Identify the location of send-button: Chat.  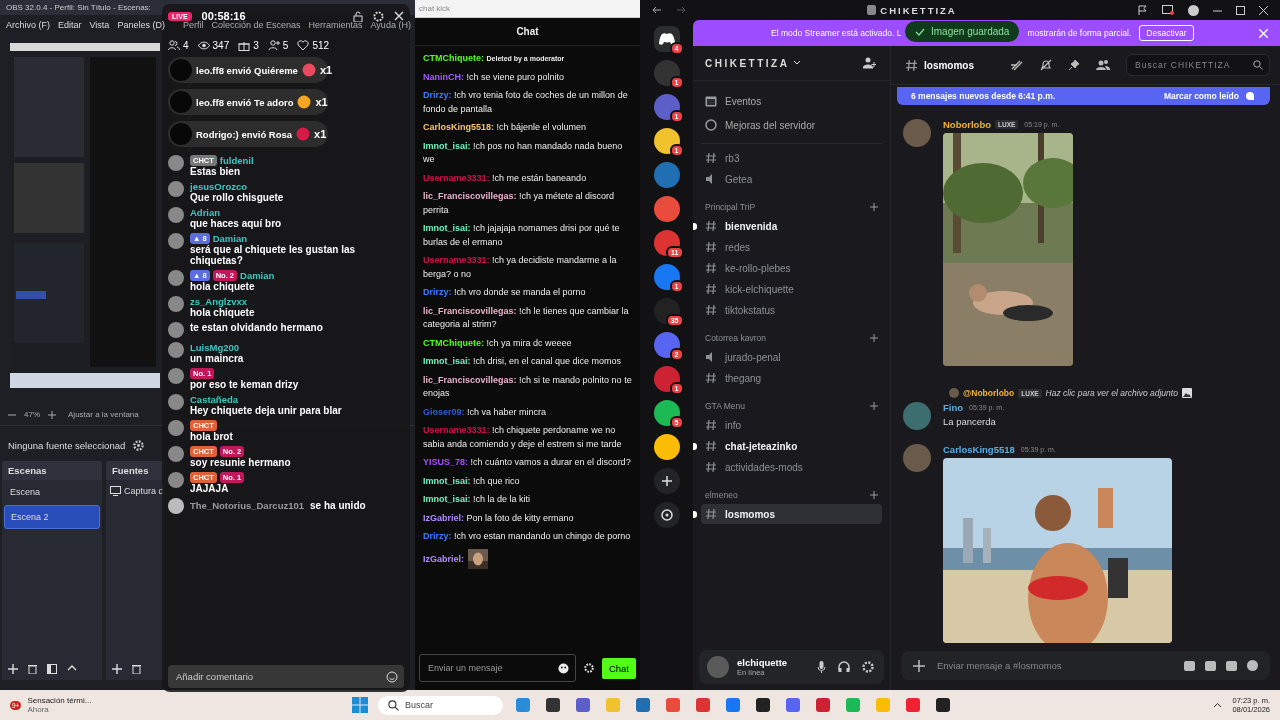
(618, 668).